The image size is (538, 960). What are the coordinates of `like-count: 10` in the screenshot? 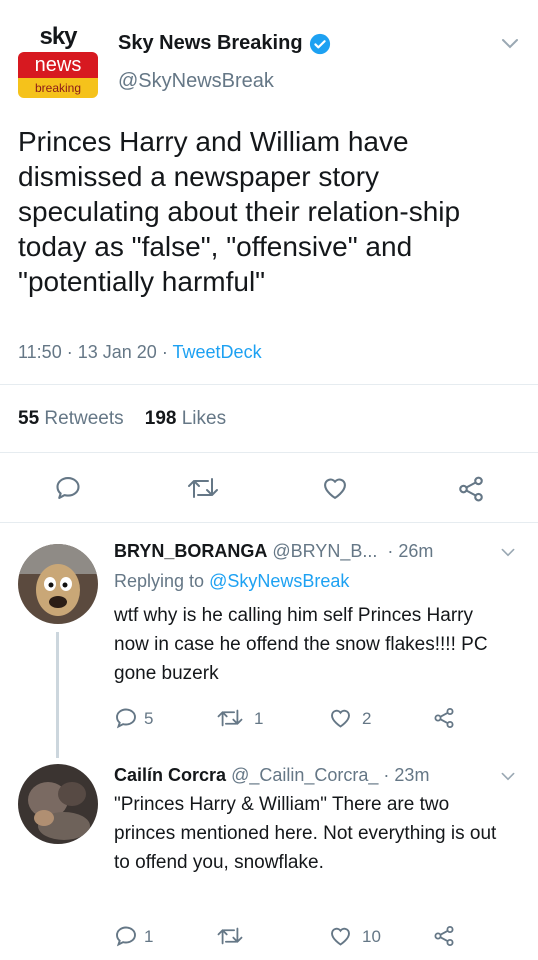 It's located at (371, 936).